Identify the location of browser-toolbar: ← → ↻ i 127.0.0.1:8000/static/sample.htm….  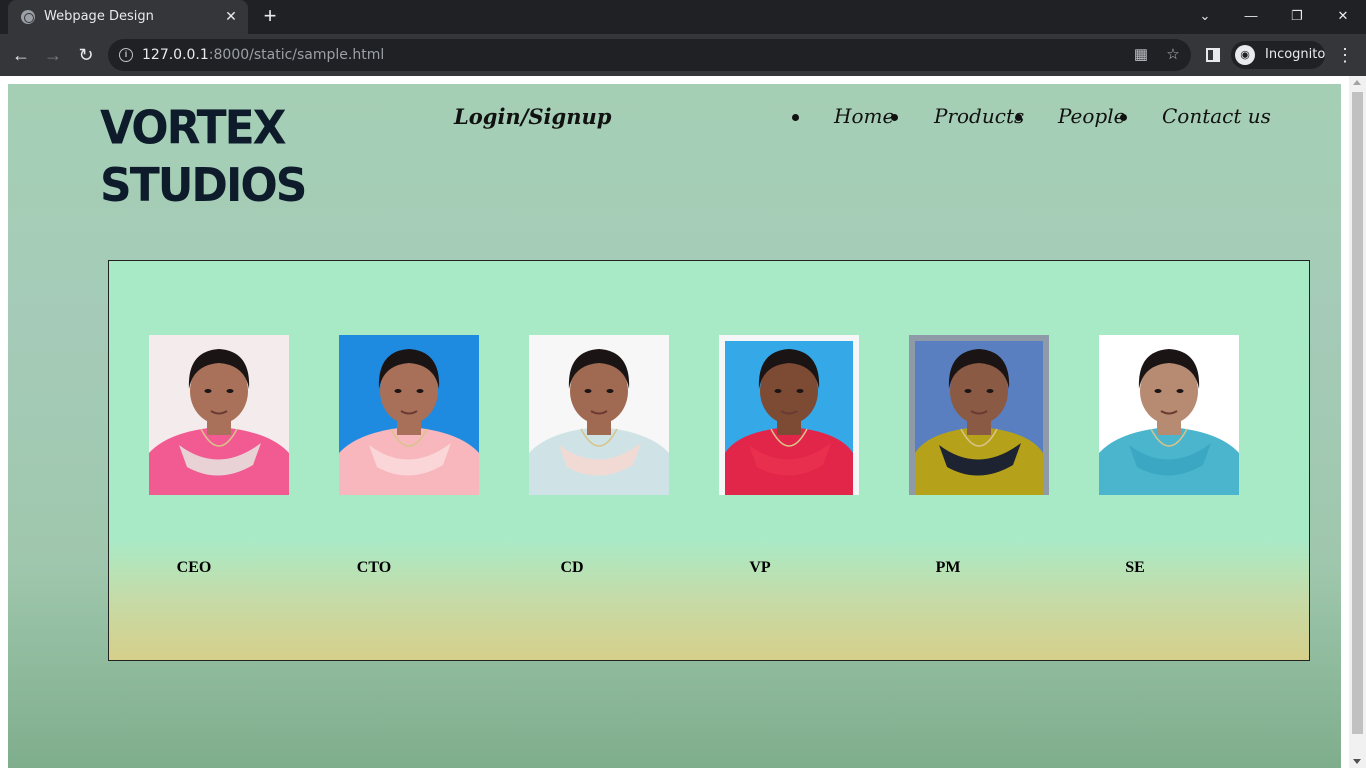
(683, 55).